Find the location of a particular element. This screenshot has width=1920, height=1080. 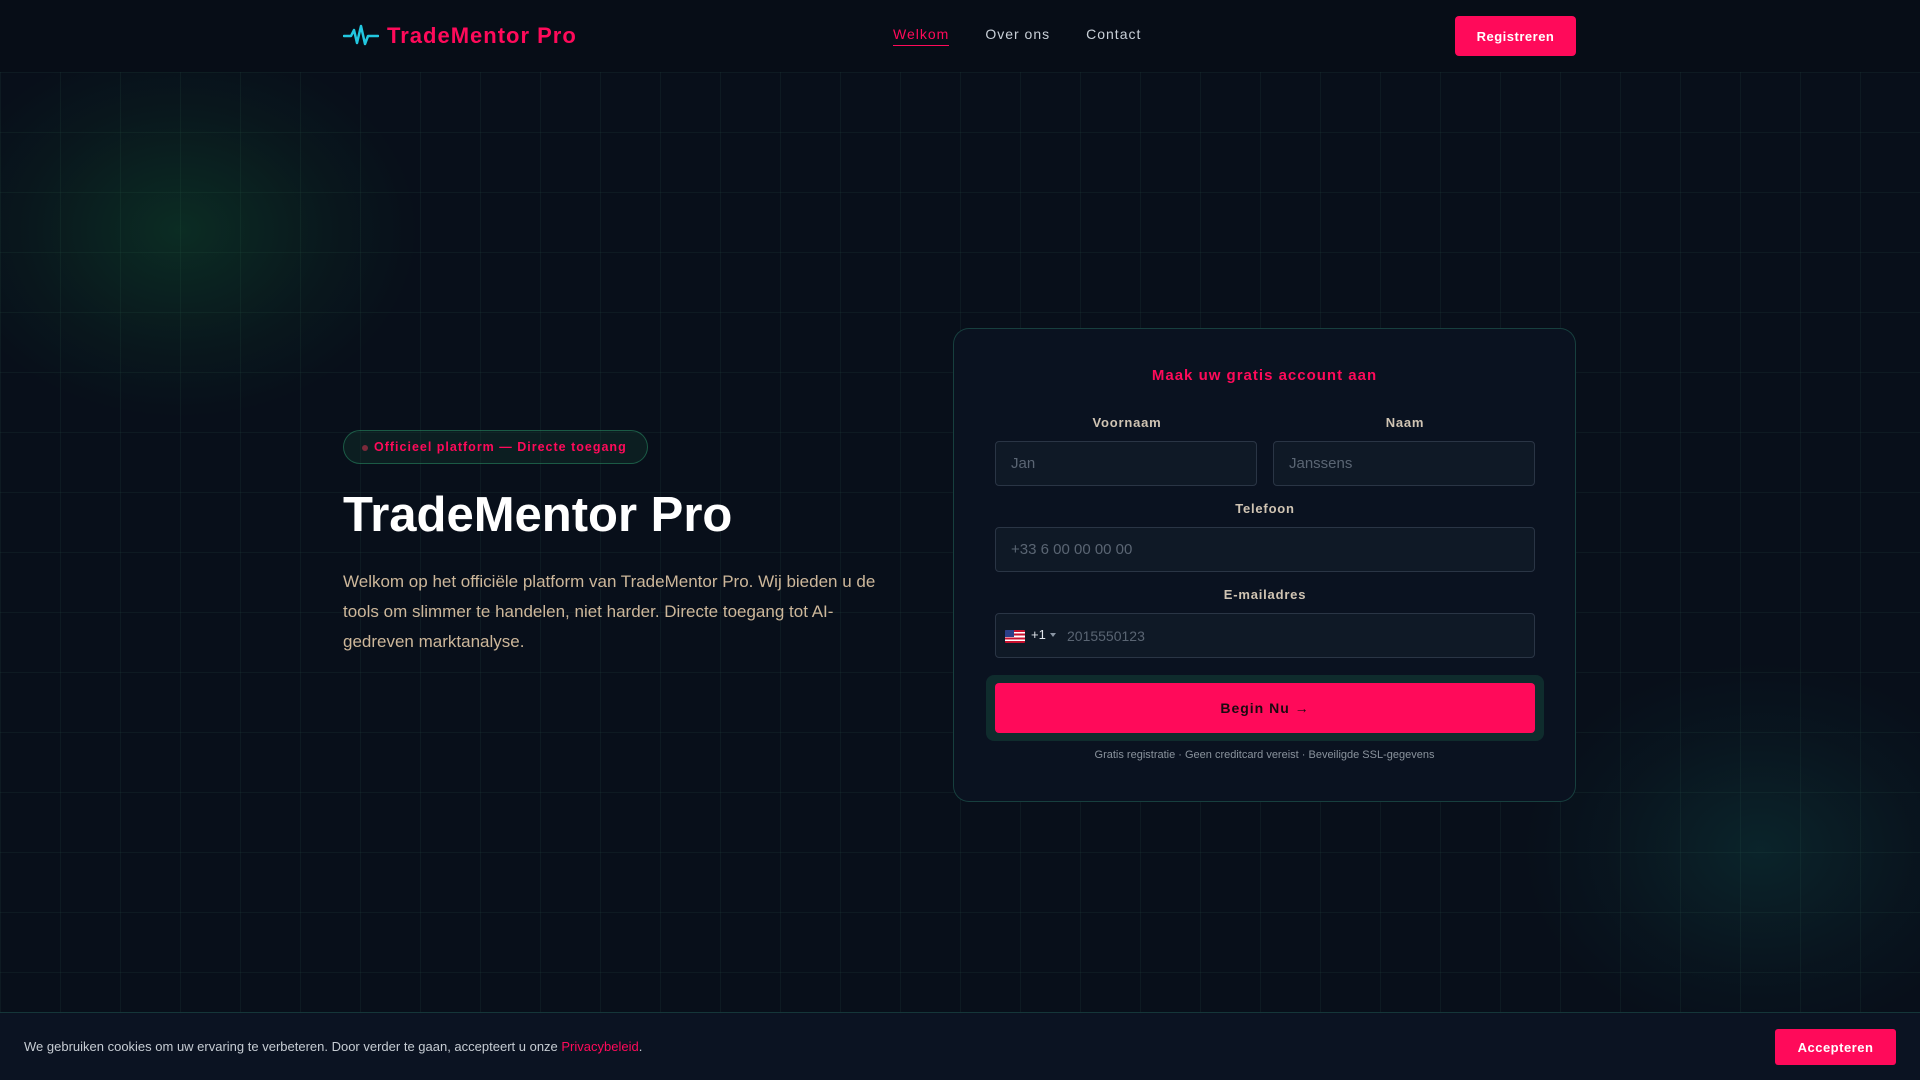

main-nav: Welkom Over ons Contact is located at coordinates (1017, 36).